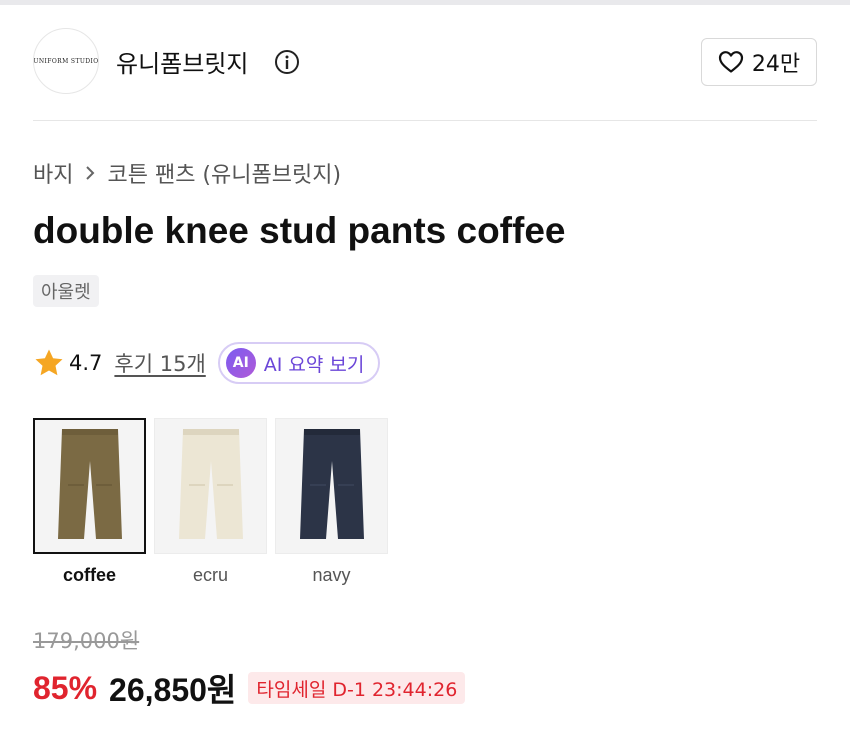 The image size is (850, 742). Describe the element at coordinates (425, 61) in the screenshot. I see `brand-header: UNIFORM STUDIO 유니폼브릿지 24만` at that location.